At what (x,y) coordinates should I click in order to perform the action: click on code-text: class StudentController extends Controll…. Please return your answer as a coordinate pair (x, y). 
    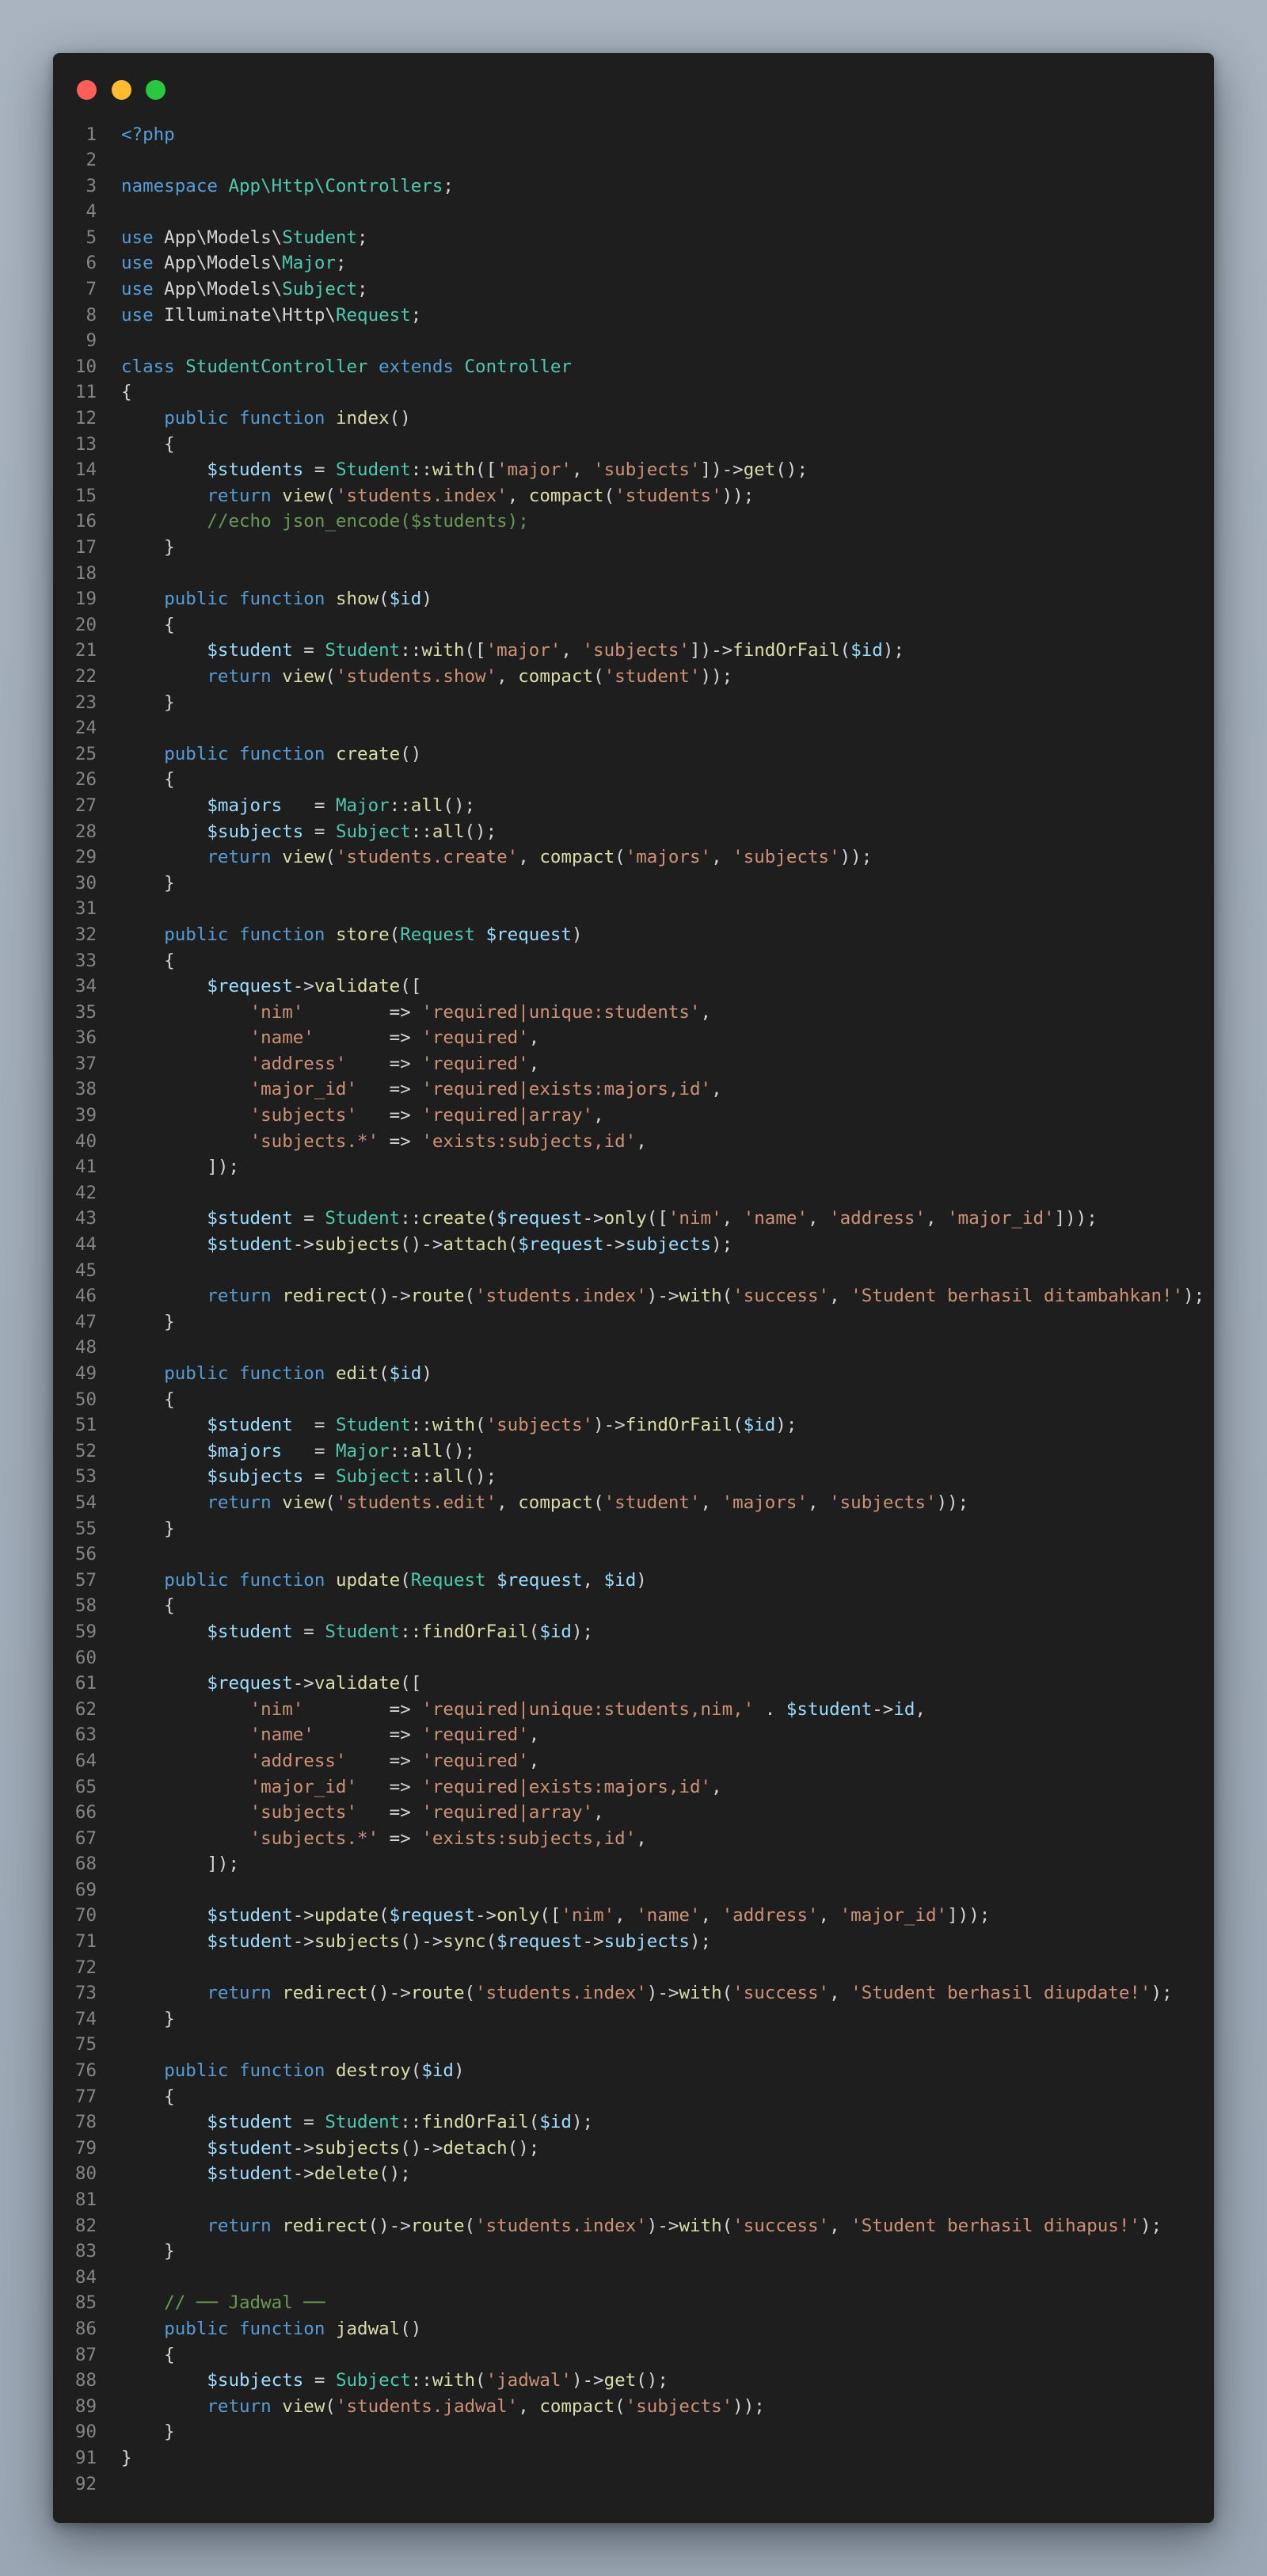
    Looking at the image, I should click on (346, 366).